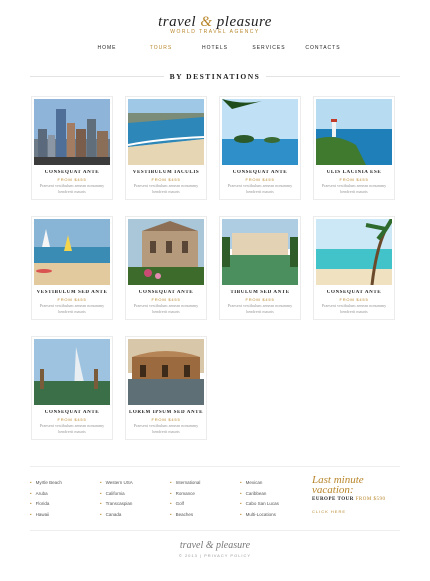 The image size is (430, 581). Describe the element at coordinates (185, 496) in the screenshot. I see `footer-link: • Romance` at that location.